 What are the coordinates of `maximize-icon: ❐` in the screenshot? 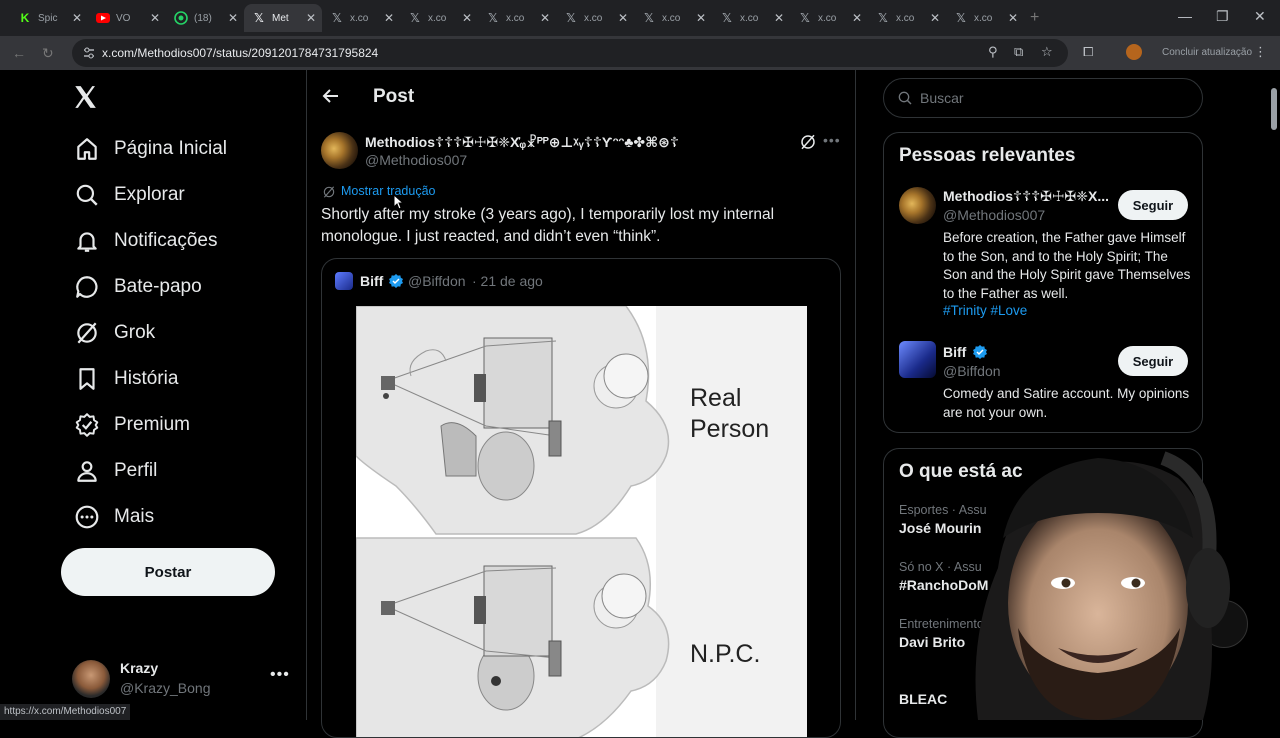 It's located at (1222, 16).